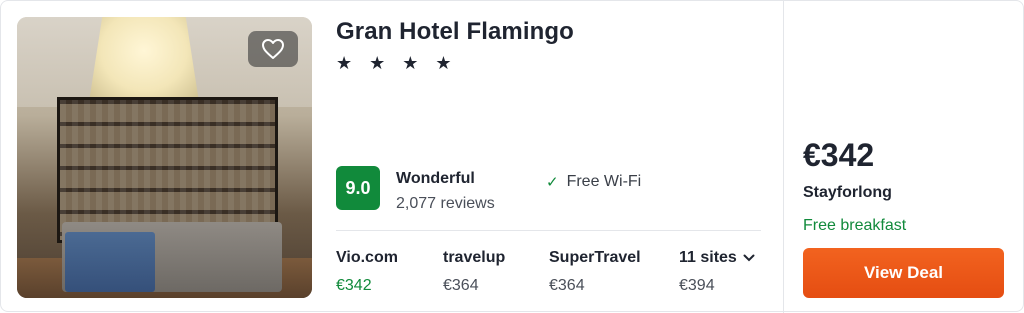  What do you see at coordinates (697, 285) in the screenshot?
I see `more-sites-price: €394` at bounding box center [697, 285].